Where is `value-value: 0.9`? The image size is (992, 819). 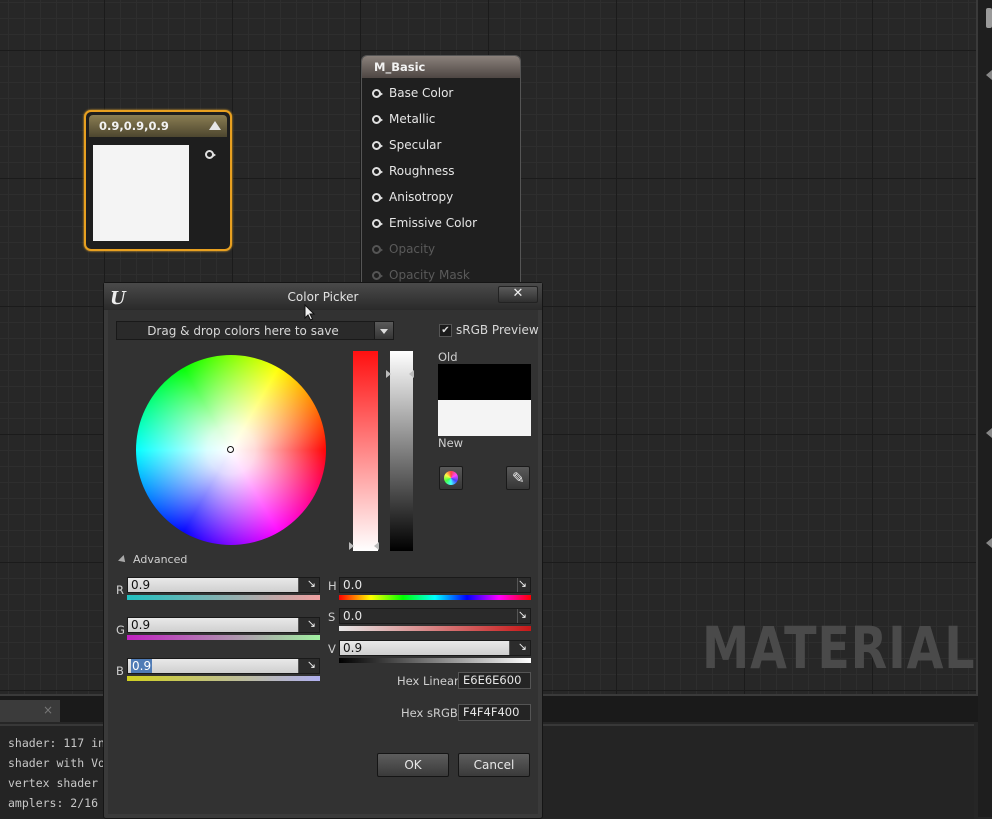
value-value: 0.9 is located at coordinates (353, 648).